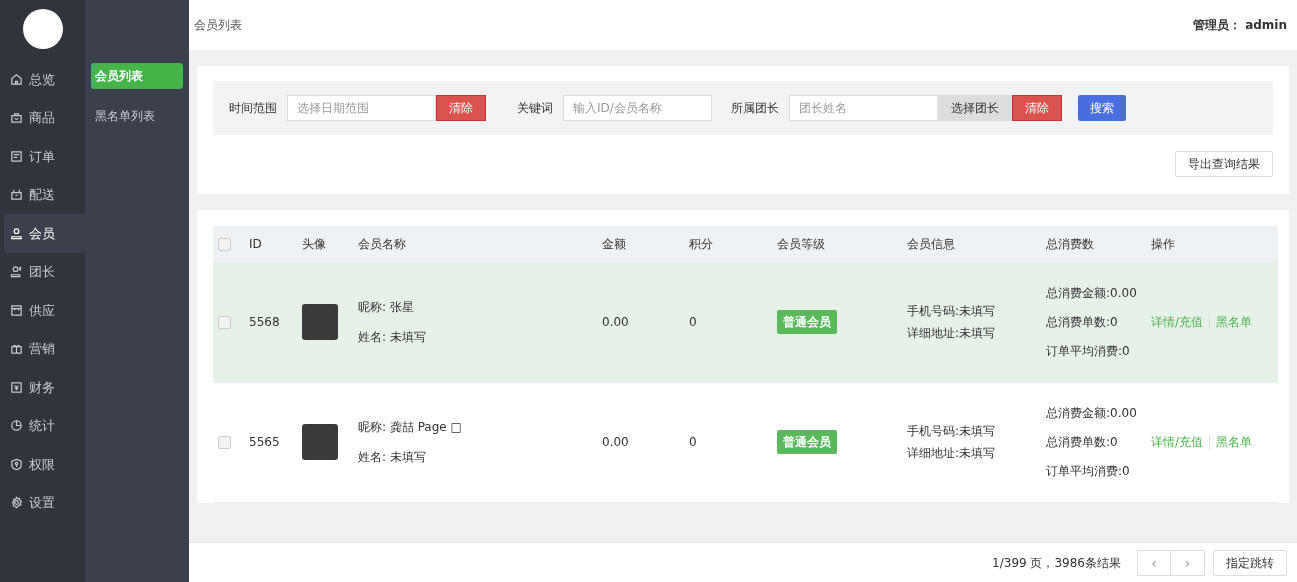 The width and height of the screenshot is (1297, 582). Describe the element at coordinates (137, 116) in the screenshot. I see `subnav-item: 黑名单列表` at that location.